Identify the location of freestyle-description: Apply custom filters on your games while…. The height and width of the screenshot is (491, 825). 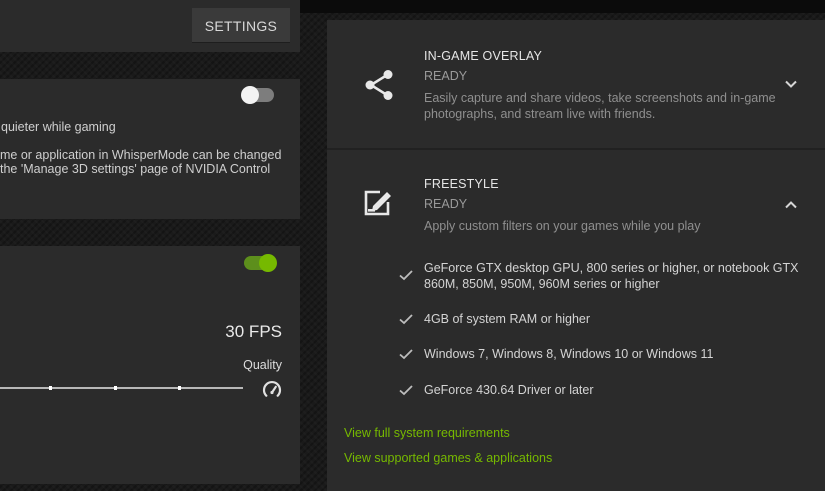
(562, 226).